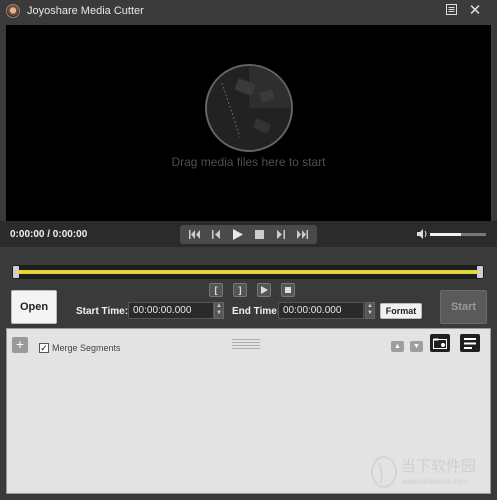 The image size is (497, 500). I want to click on window-title: Joyoshare Media Cutter, so click(85, 11).